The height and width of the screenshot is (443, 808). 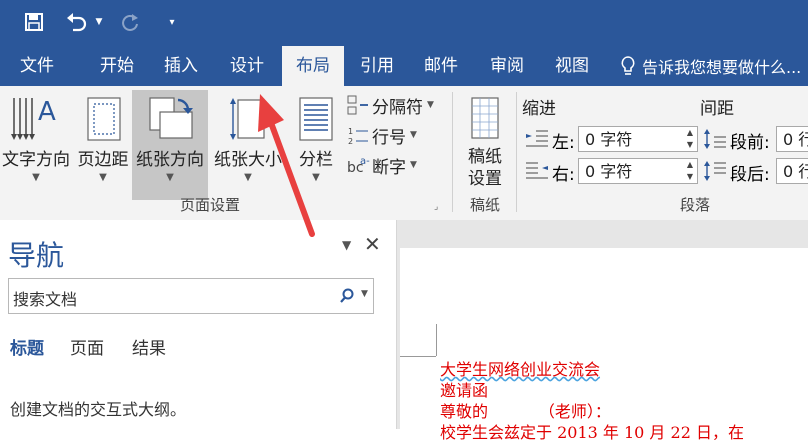 I want to click on draft-paper-icon, so click(x=485, y=118).